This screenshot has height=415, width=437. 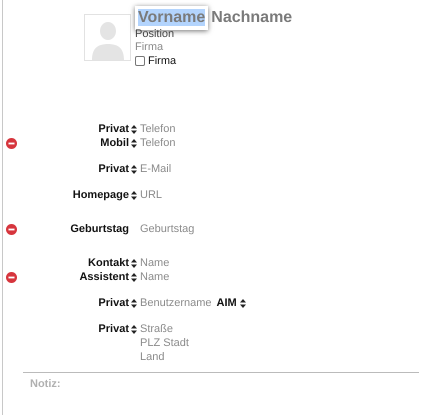 What do you see at coordinates (100, 195) in the screenshot?
I see `field-label: Homepage` at bounding box center [100, 195].